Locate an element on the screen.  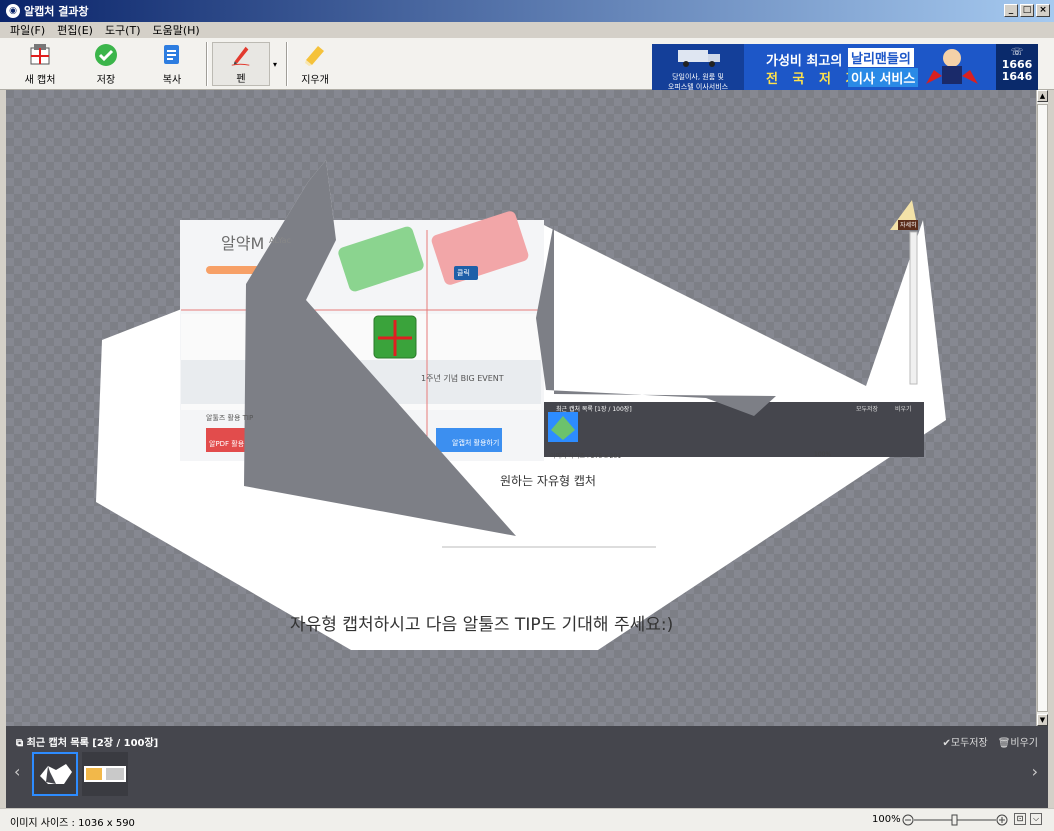
recent-next-icon: › is located at coordinates (1035, 771).